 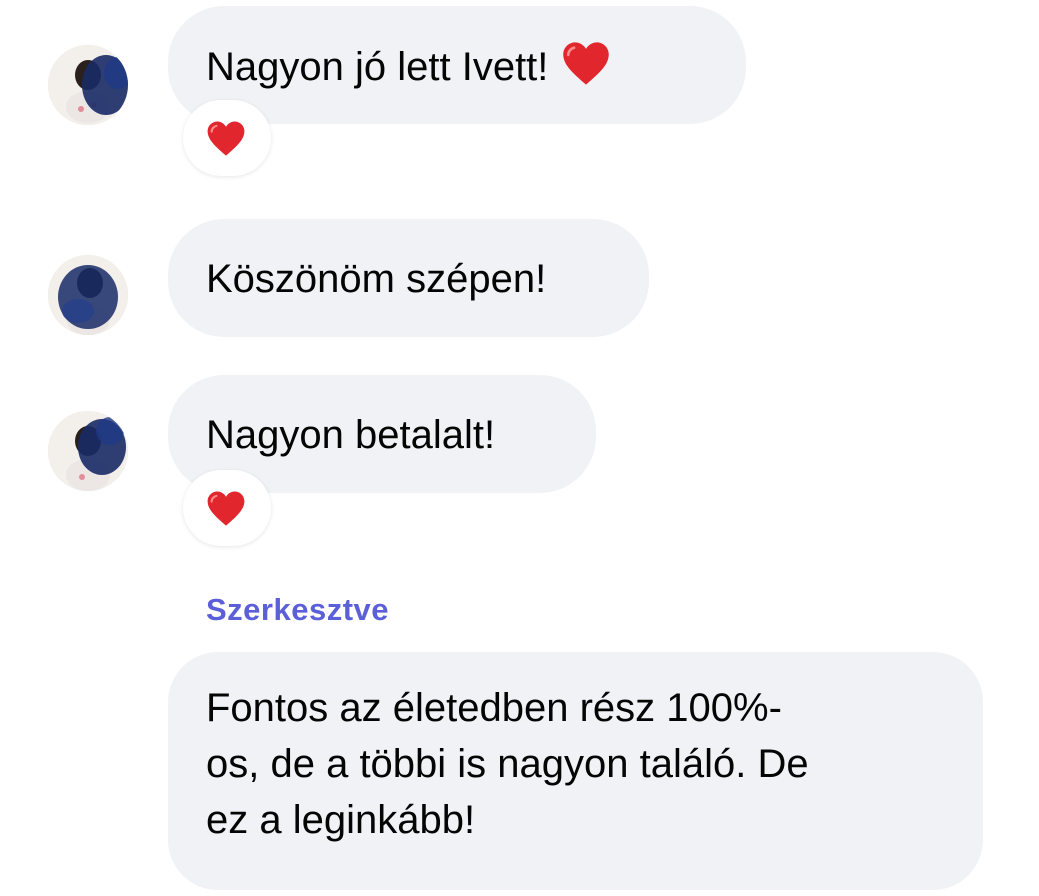 I want to click on message-text-line: Fontos az életedben rész 100%-, so click(x=494, y=708).